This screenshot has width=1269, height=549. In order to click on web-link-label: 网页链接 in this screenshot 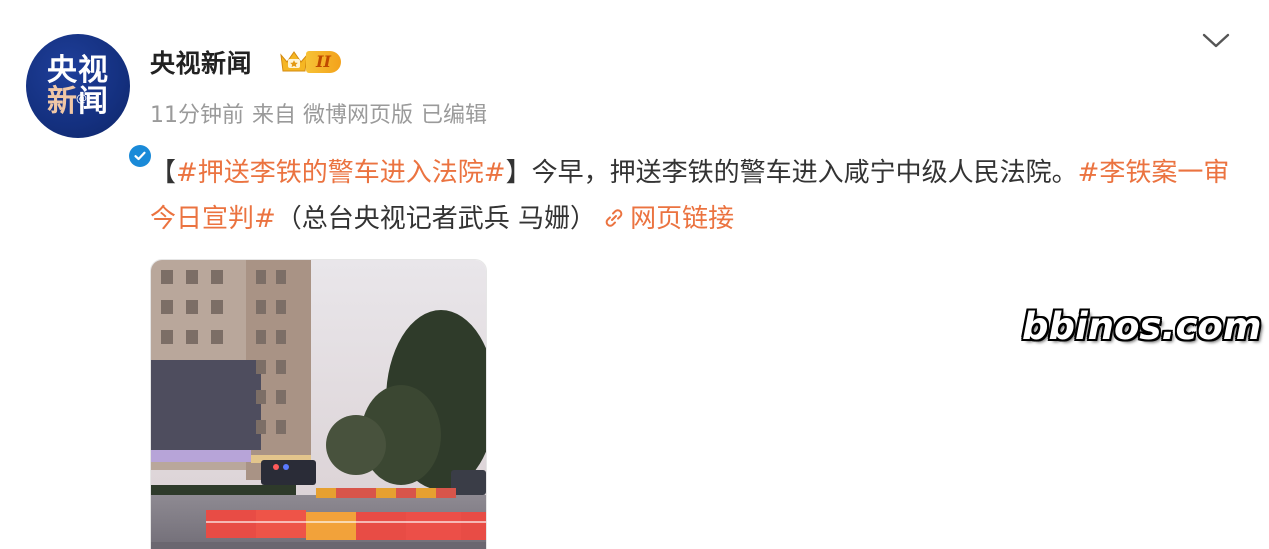, I will do `click(682, 219)`.